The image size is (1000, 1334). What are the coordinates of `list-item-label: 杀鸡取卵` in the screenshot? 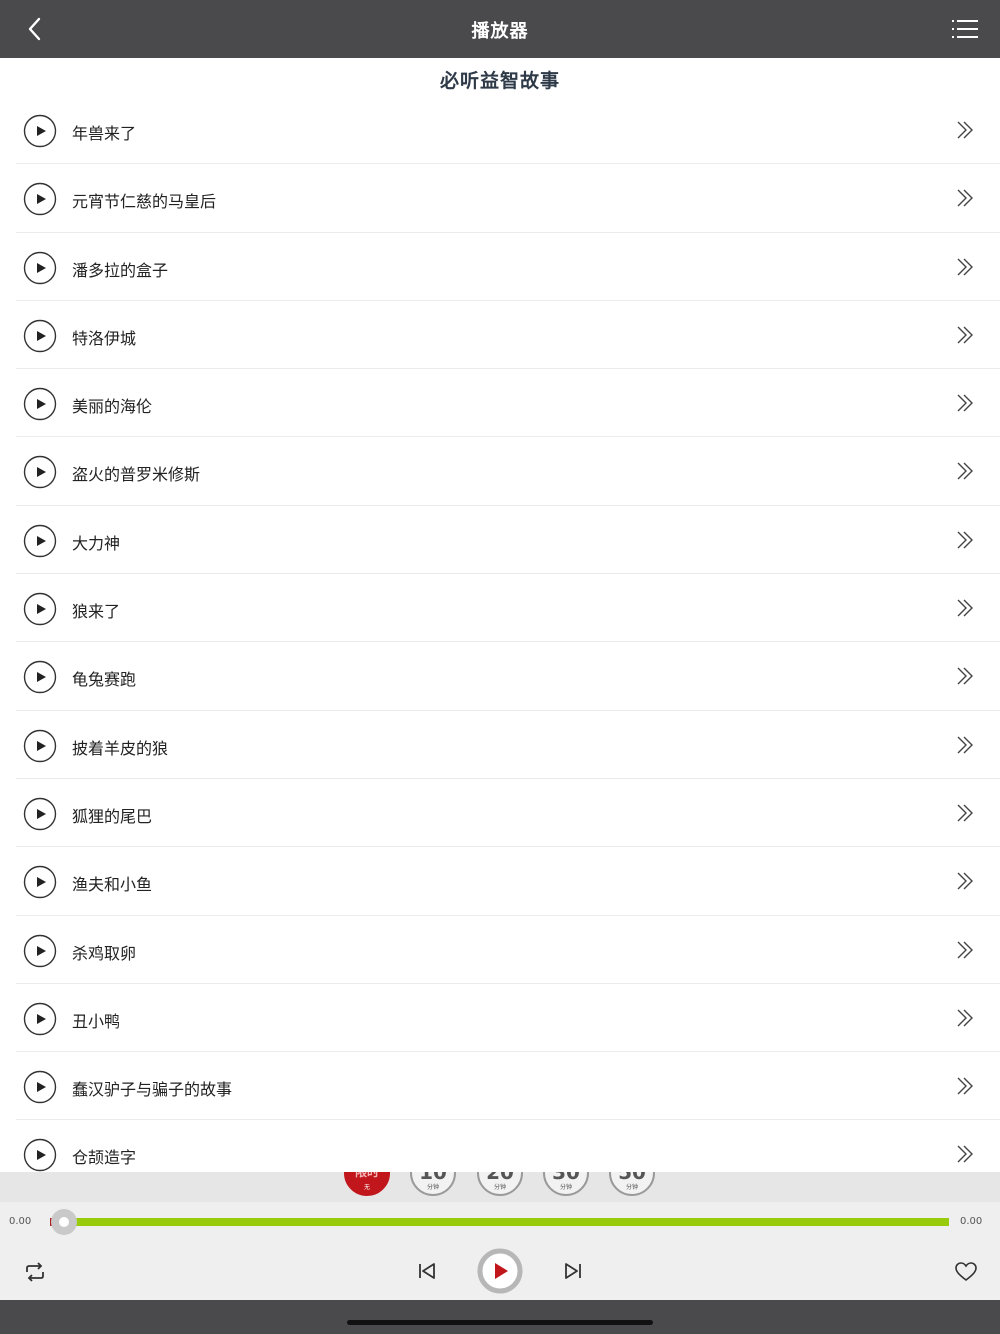 It's located at (104, 953).